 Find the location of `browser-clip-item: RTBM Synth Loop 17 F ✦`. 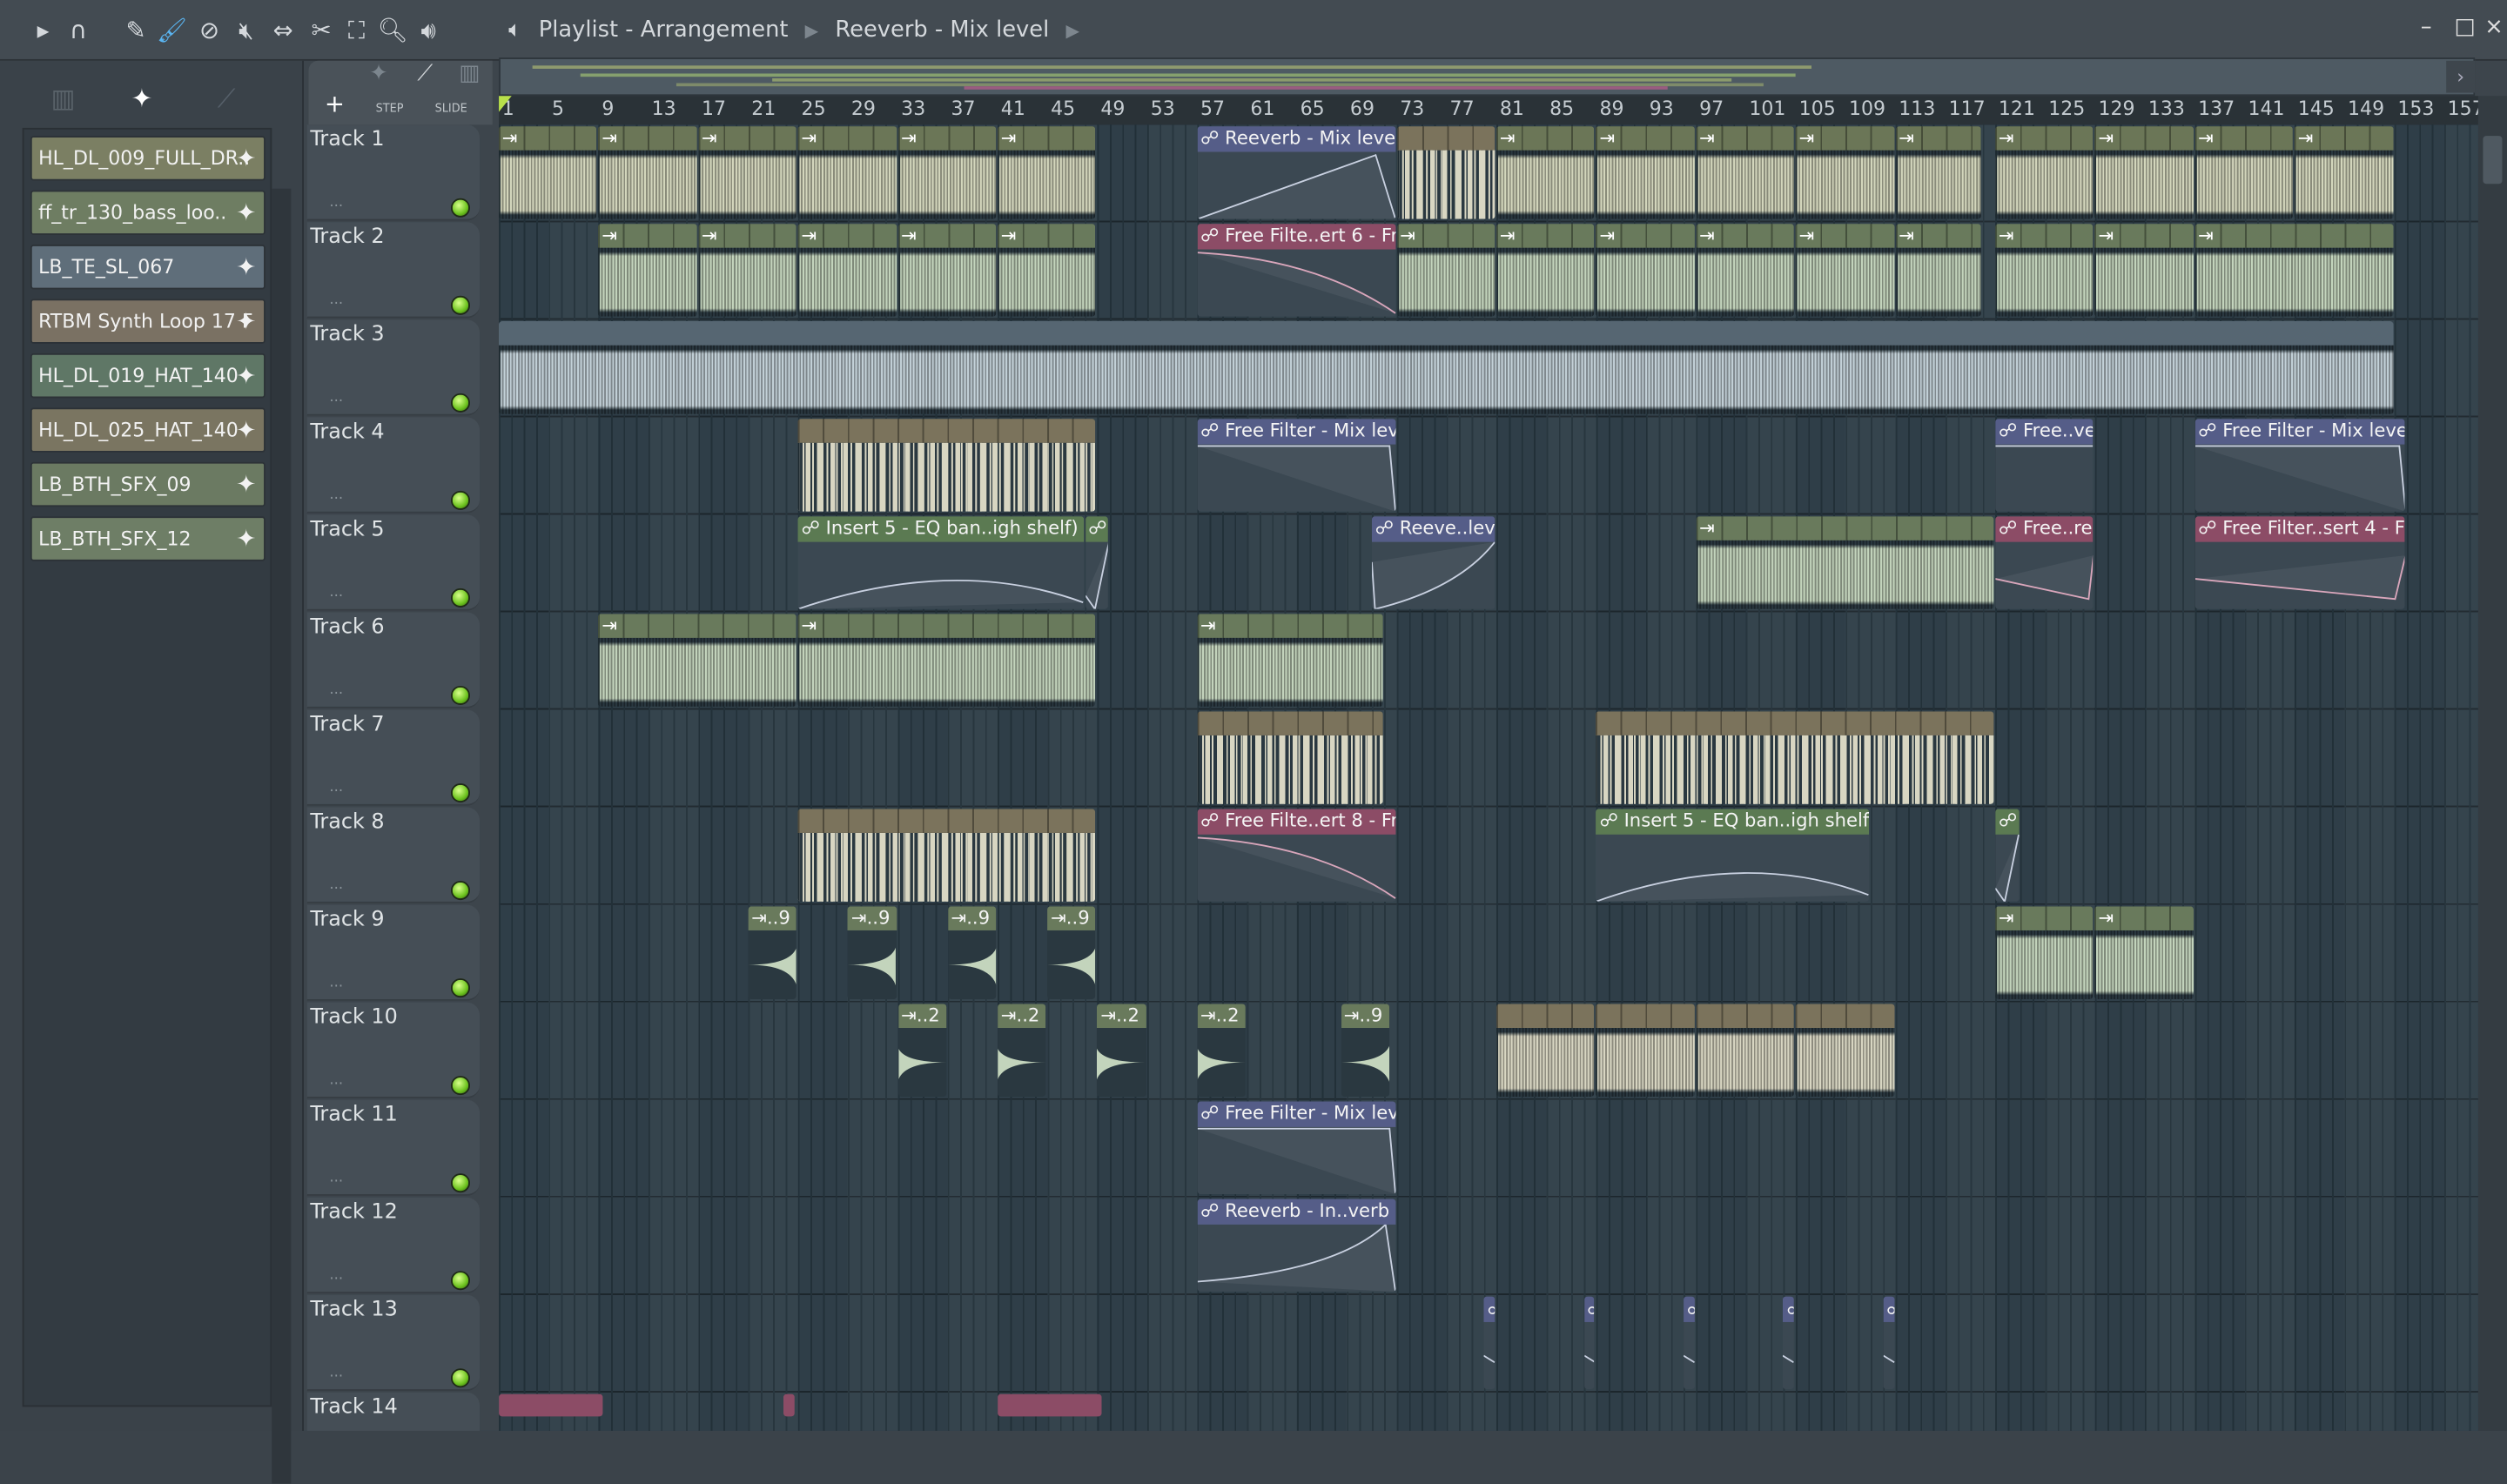

browser-clip-item: RTBM Synth Loop 17 F ✦ is located at coordinates (147, 321).